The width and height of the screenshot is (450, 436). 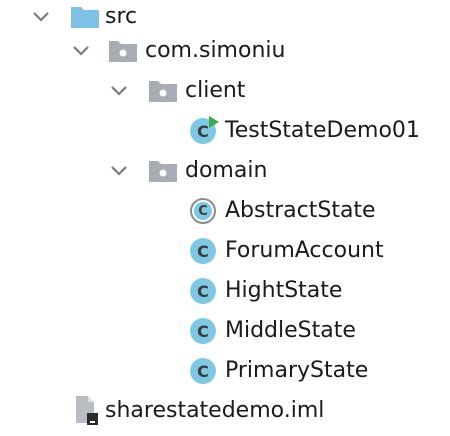 What do you see at coordinates (297, 370) in the screenshot?
I see `tree-item-label: PrimaryState` at bounding box center [297, 370].